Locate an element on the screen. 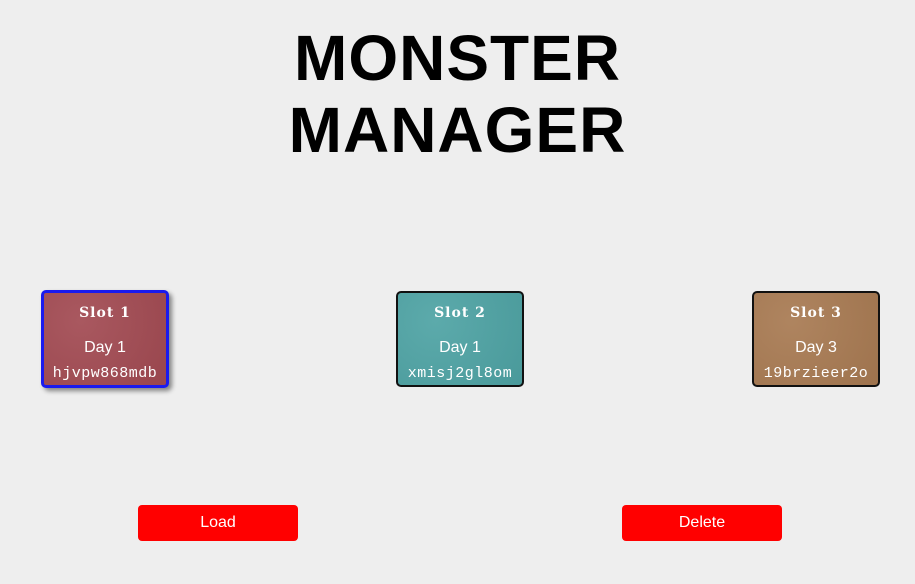 This screenshot has width=915, height=584. slot-seed: 19brzieer2o is located at coordinates (816, 373).